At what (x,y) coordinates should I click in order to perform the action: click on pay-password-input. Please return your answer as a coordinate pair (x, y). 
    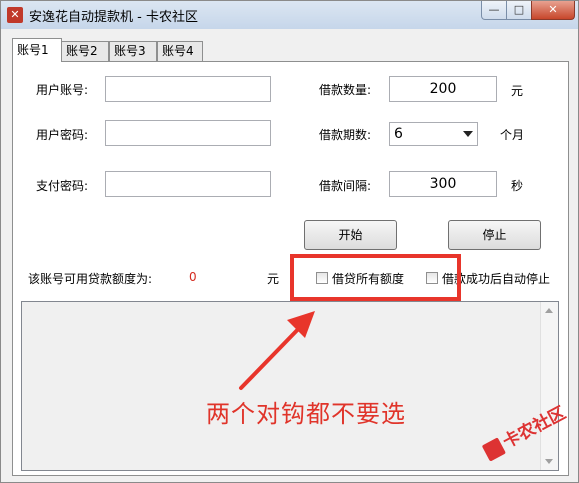
    Looking at the image, I should click on (188, 184).